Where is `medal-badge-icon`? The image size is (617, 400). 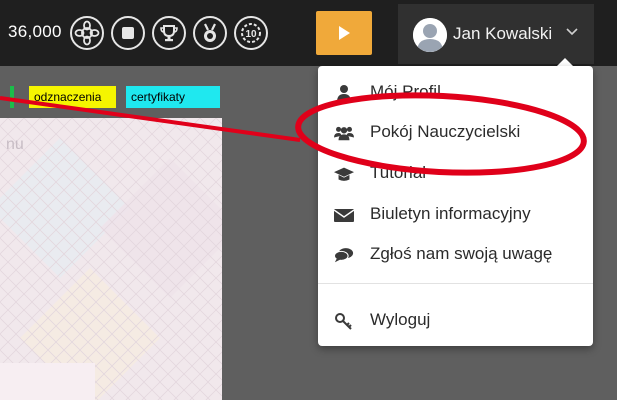 medal-badge-icon is located at coordinates (210, 33).